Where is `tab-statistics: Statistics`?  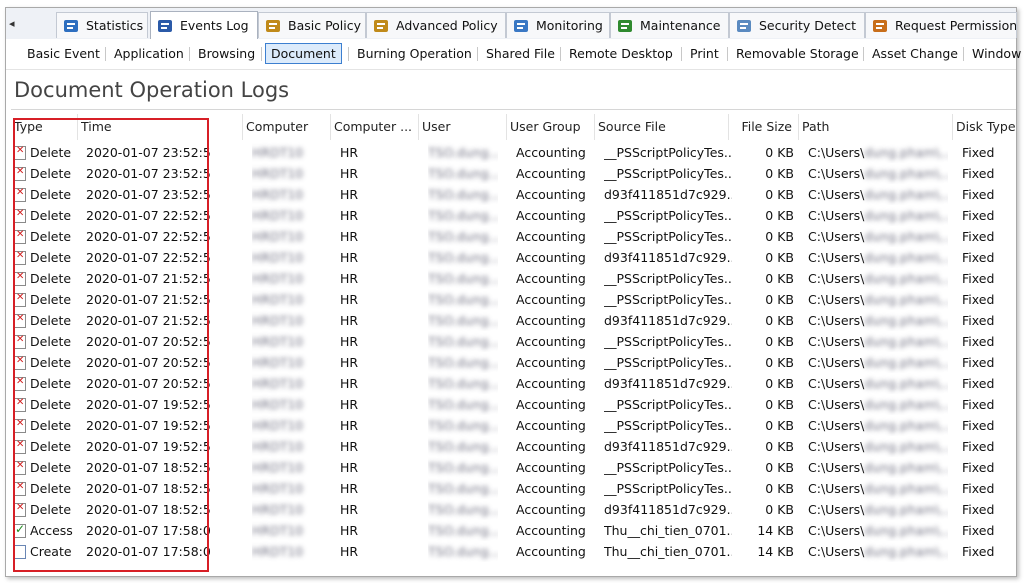 tab-statistics: Statistics is located at coordinates (102, 25).